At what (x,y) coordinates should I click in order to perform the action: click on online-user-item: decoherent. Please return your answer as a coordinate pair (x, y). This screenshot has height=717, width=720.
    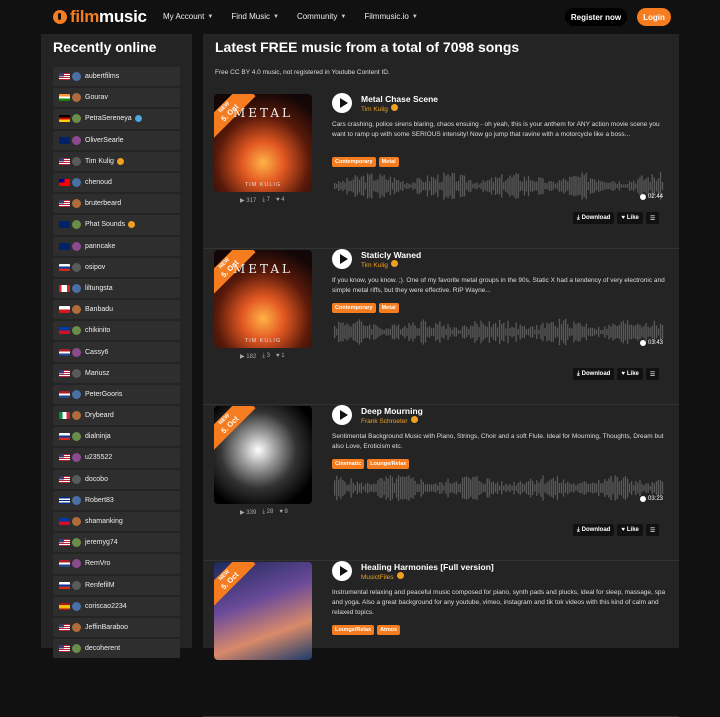
    Looking at the image, I should click on (116, 649).